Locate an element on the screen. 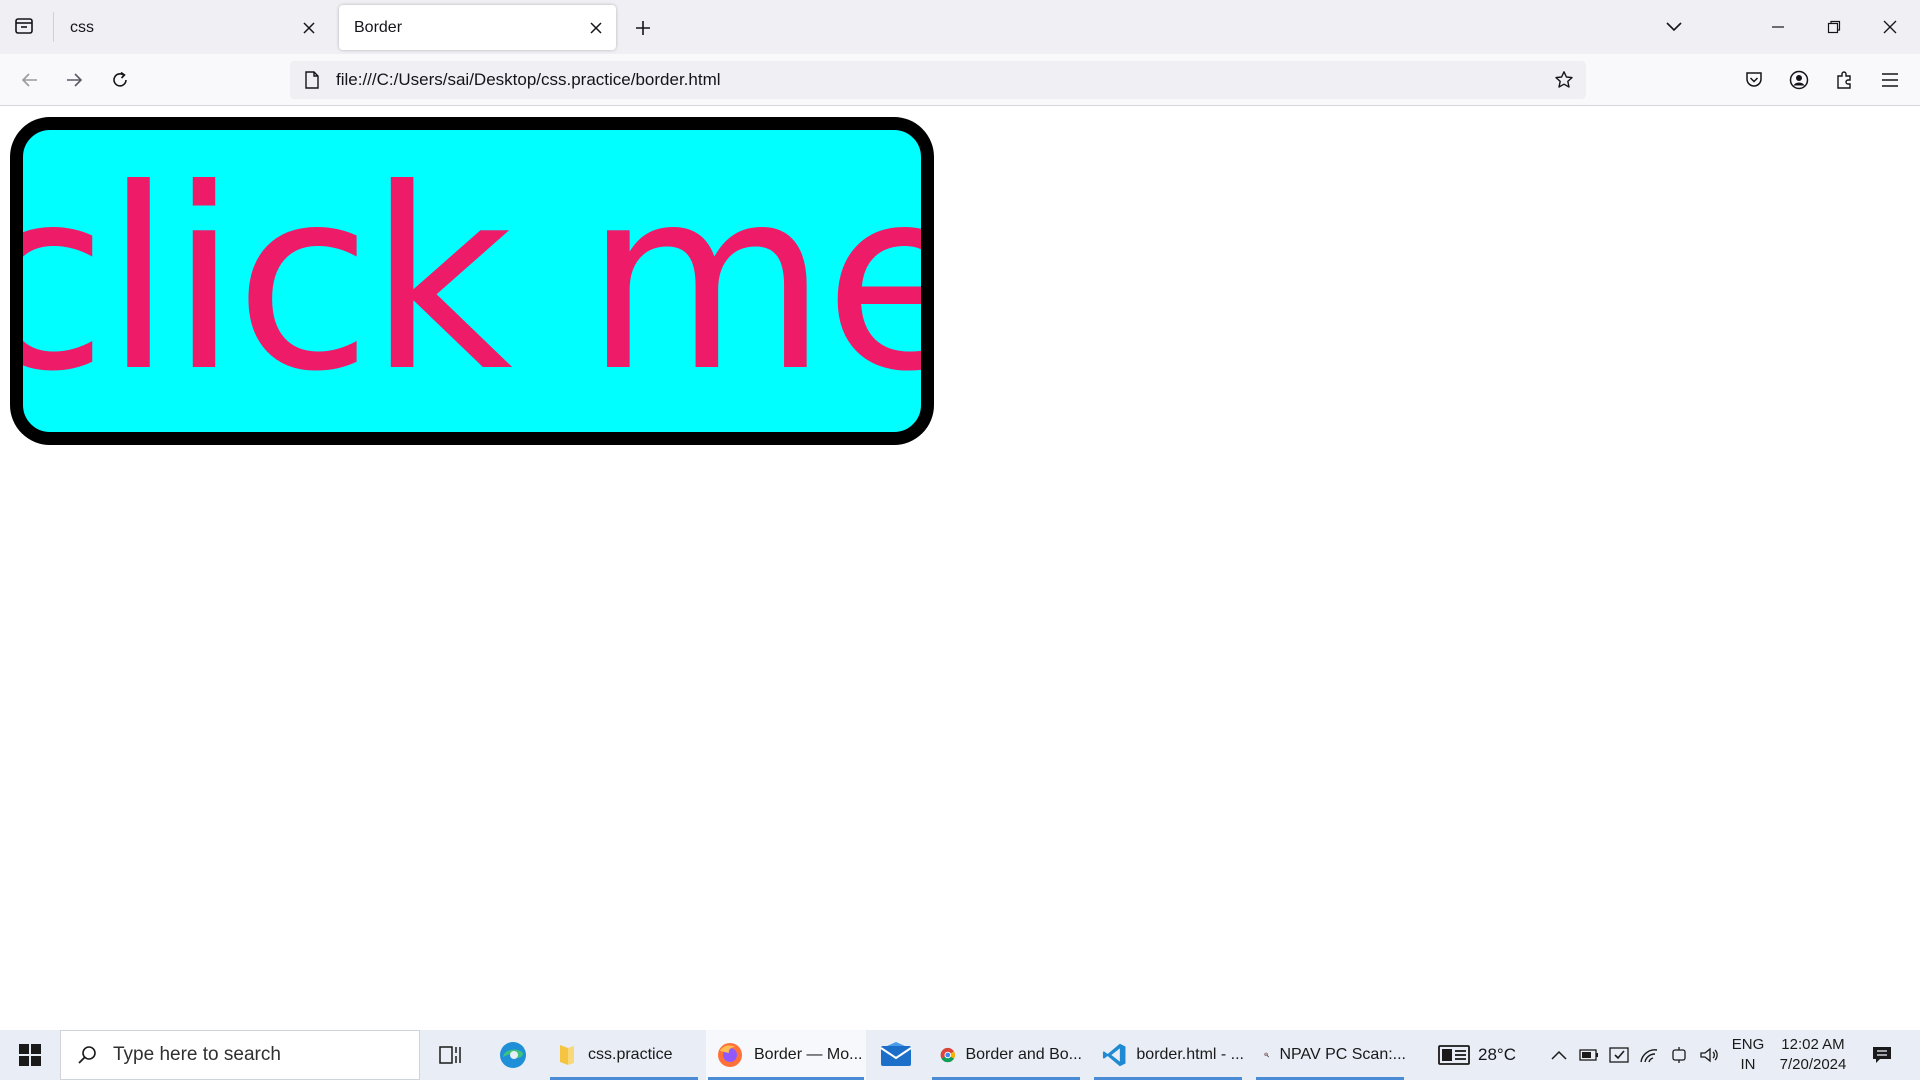 This screenshot has height=1080, width=1920. shield-check-icon is located at coordinates (1619, 1055).